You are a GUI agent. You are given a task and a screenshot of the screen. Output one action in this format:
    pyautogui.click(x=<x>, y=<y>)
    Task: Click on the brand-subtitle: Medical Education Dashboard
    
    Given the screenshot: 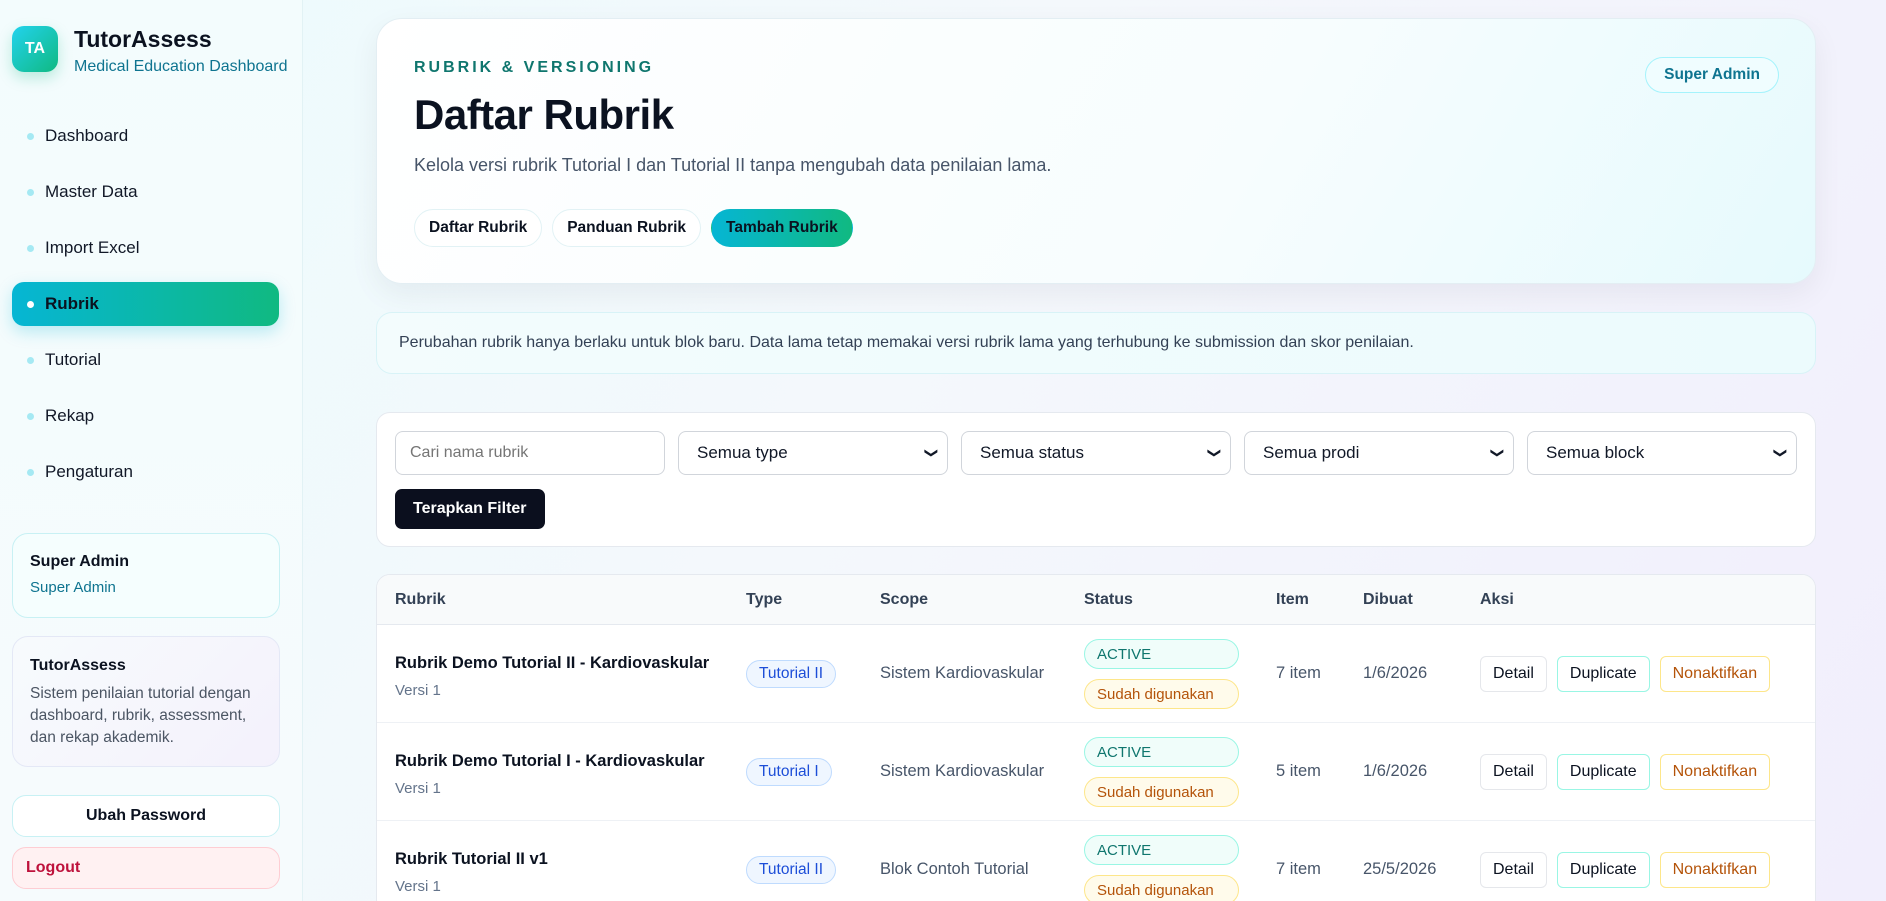 What is the action you would take?
    pyautogui.click(x=181, y=66)
    